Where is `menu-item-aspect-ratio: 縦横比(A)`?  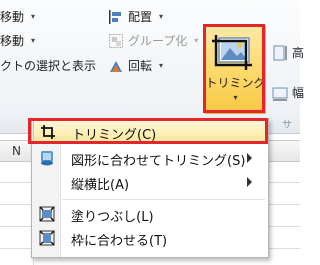 menu-item-aspect-ratio: 縦横比(A) is located at coordinates (149, 182).